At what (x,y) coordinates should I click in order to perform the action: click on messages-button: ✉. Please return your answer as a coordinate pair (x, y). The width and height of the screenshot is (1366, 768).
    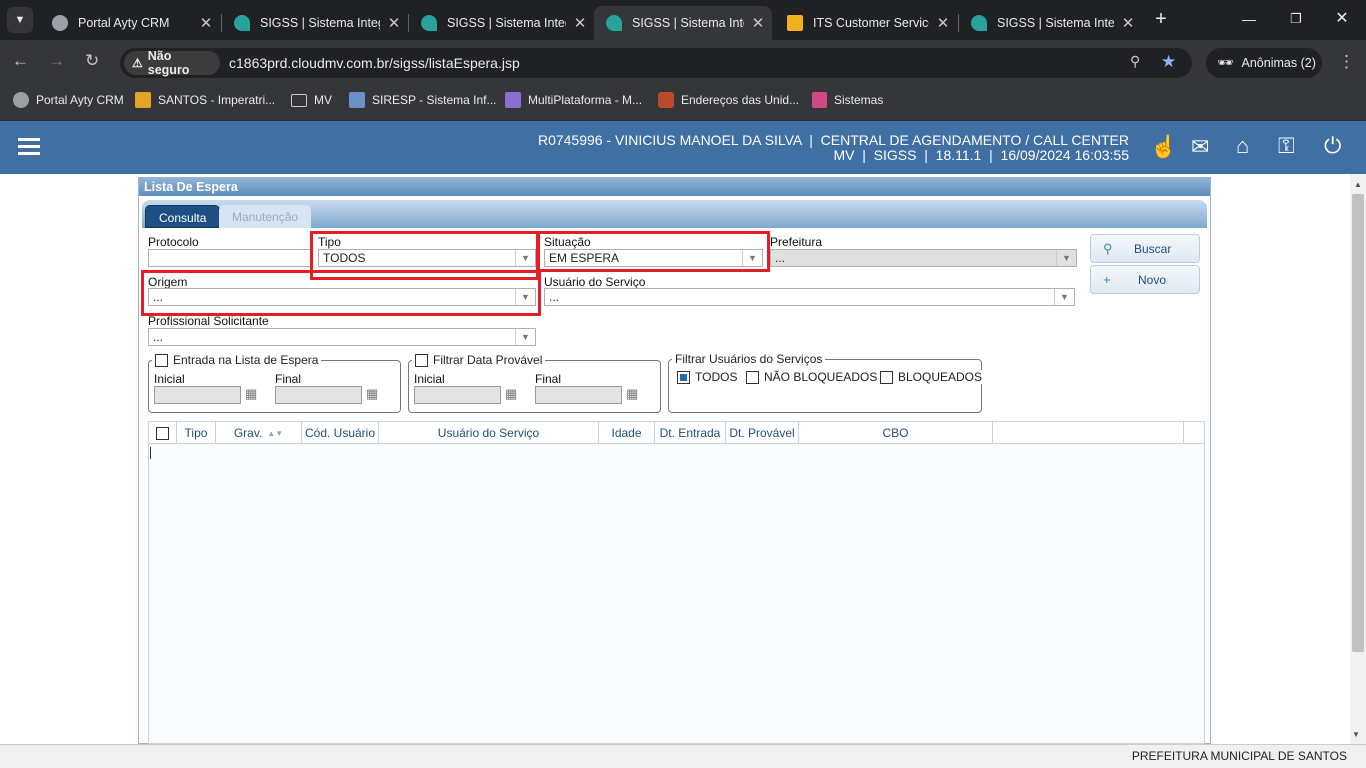
    Looking at the image, I should click on (1200, 147).